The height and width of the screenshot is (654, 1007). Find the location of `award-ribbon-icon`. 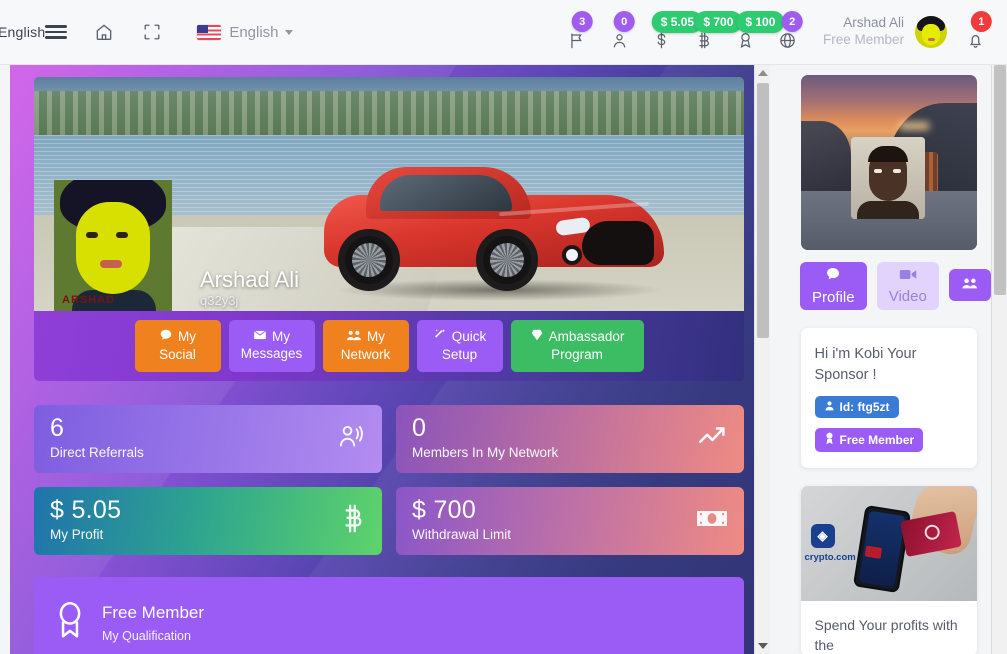

award-ribbon-icon is located at coordinates (70, 623).